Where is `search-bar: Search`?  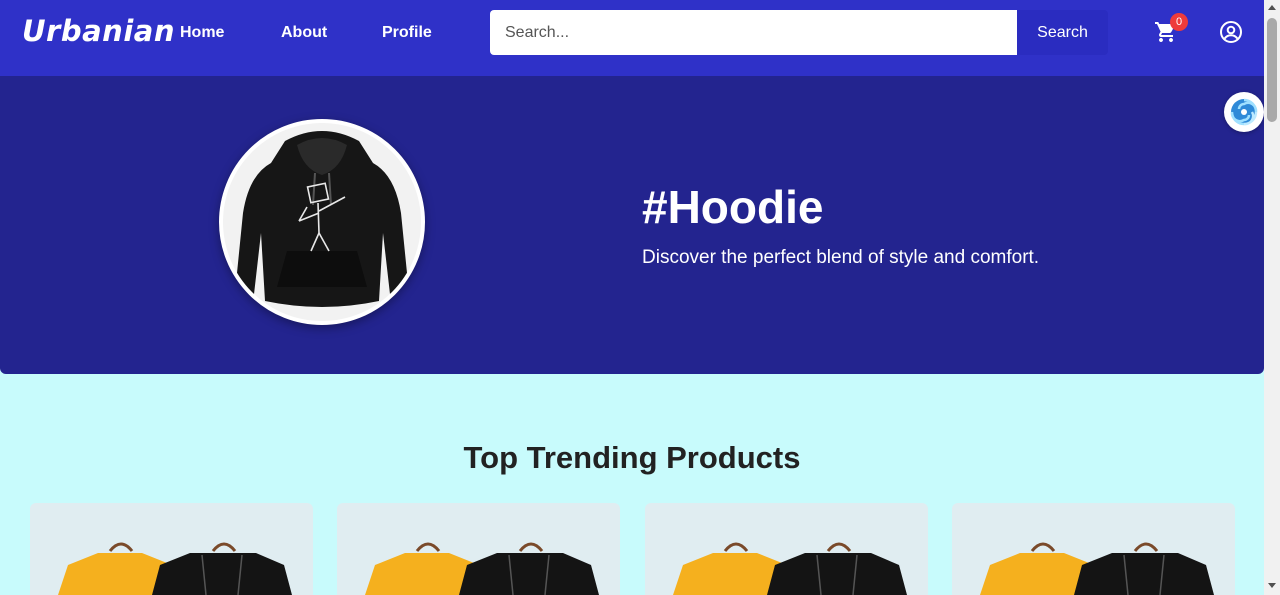
search-bar: Search is located at coordinates (799, 32).